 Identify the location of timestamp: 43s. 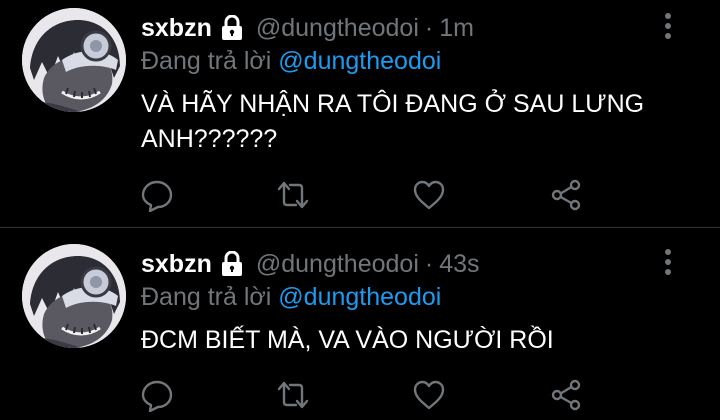
(459, 264).